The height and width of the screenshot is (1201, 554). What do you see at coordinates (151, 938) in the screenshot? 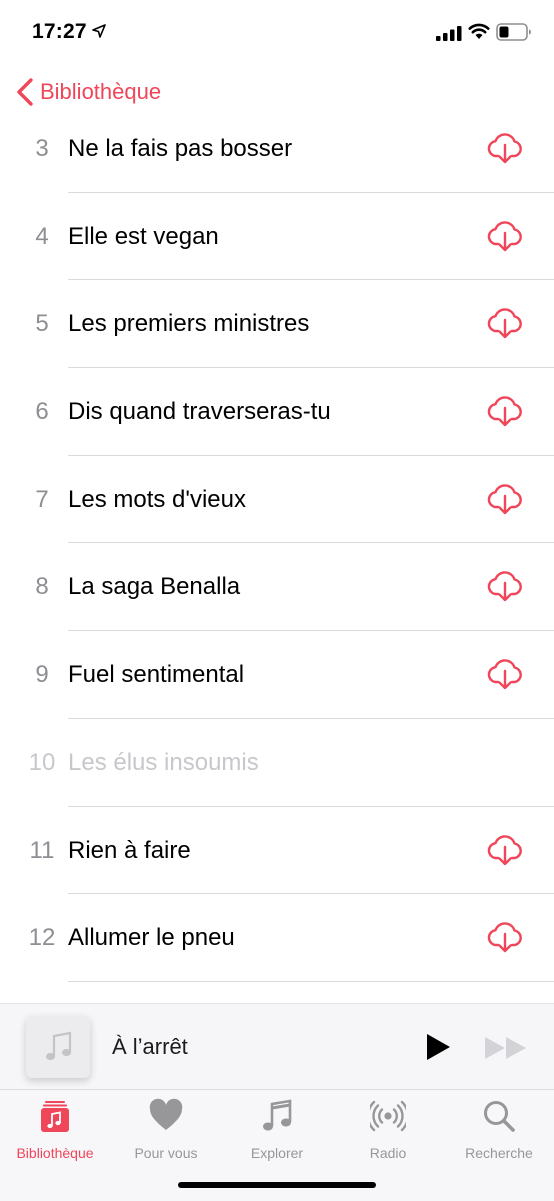
I see `track-title: Allumer le pneu` at bounding box center [151, 938].